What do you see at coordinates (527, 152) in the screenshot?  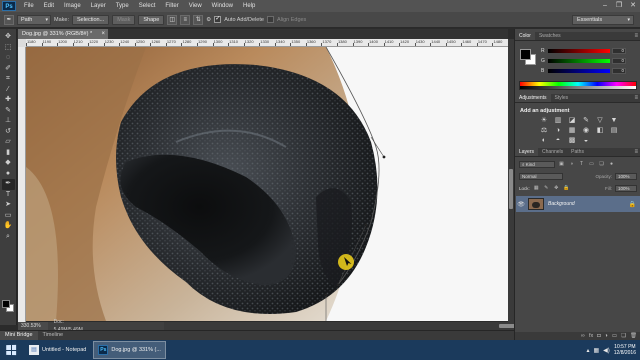 I see `tab-layers: Layers` at bounding box center [527, 152].